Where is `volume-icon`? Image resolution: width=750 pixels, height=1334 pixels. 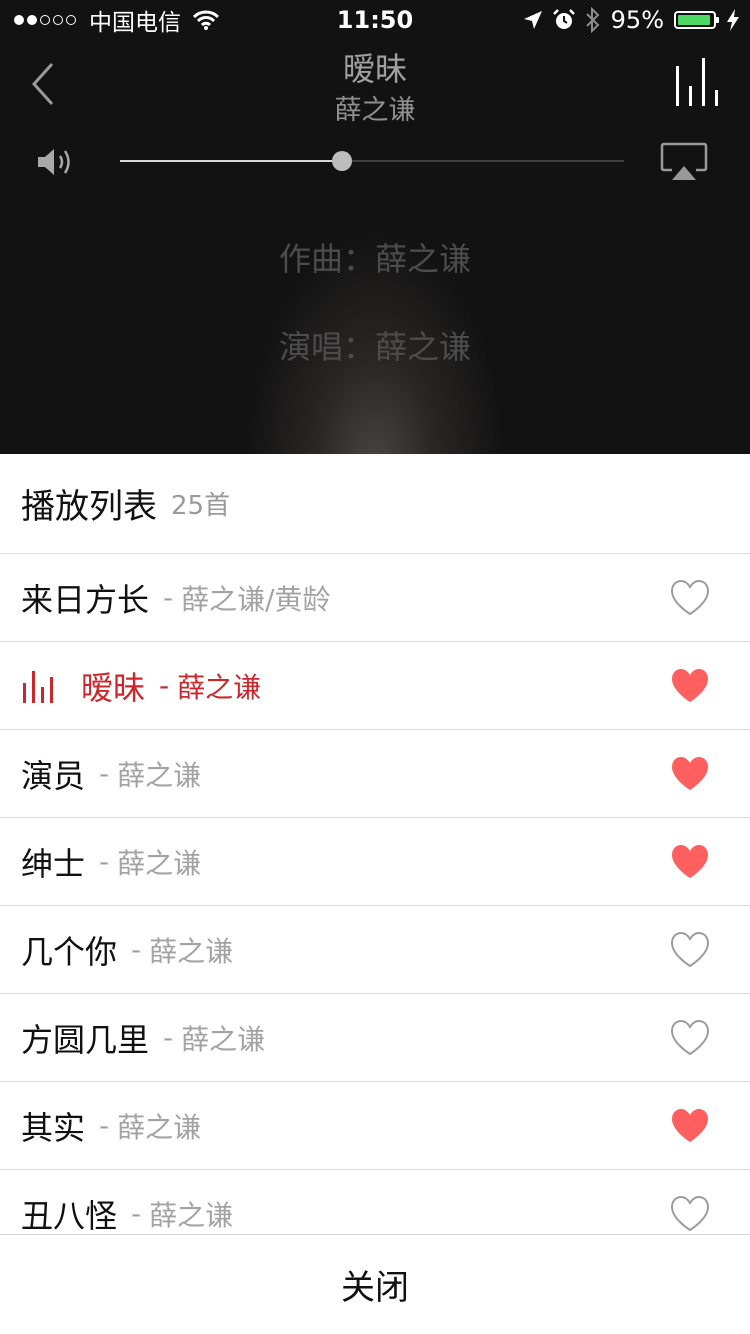
volume-icon is located at coordinates (54, 162).